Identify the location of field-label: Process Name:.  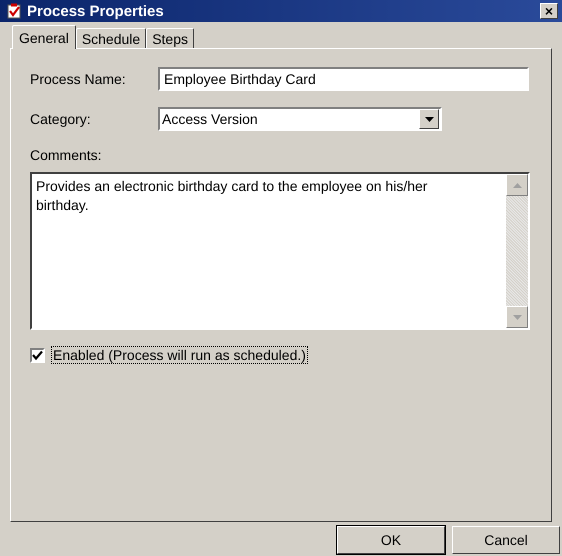
(78, 79).